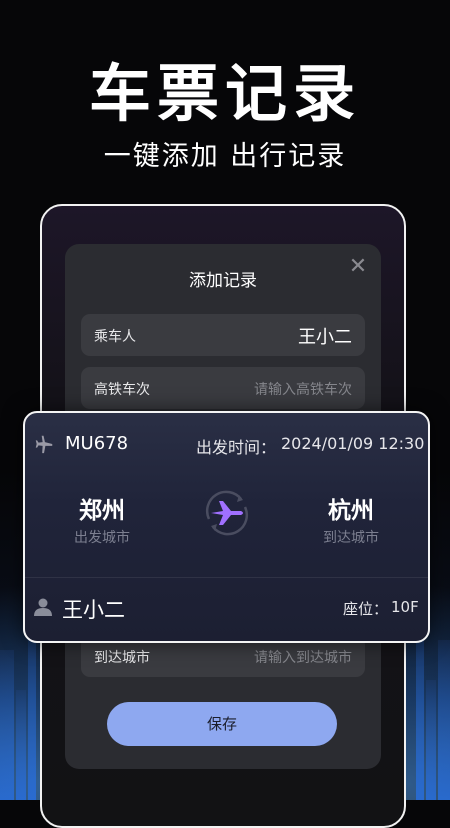  I want to click on passenger-row-value: 王小二, so click(325, 337).